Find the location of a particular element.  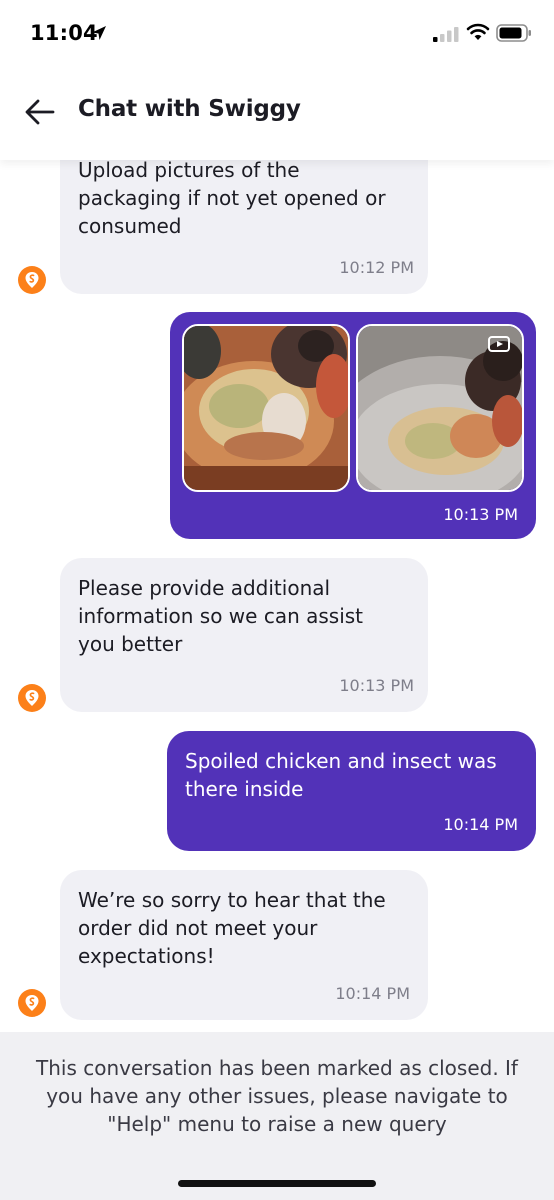

status-time: 11:04 is located at coordinates (64, 33).